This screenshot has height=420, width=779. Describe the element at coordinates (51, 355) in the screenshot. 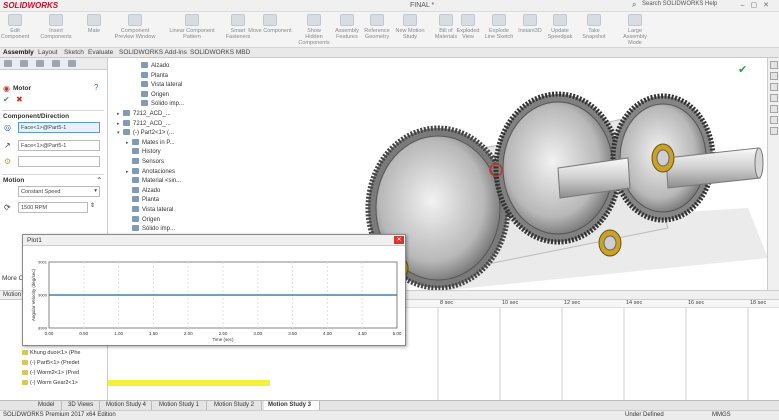

I see `motion-tree-row: Khung duoi<1> (Phe` at that location.